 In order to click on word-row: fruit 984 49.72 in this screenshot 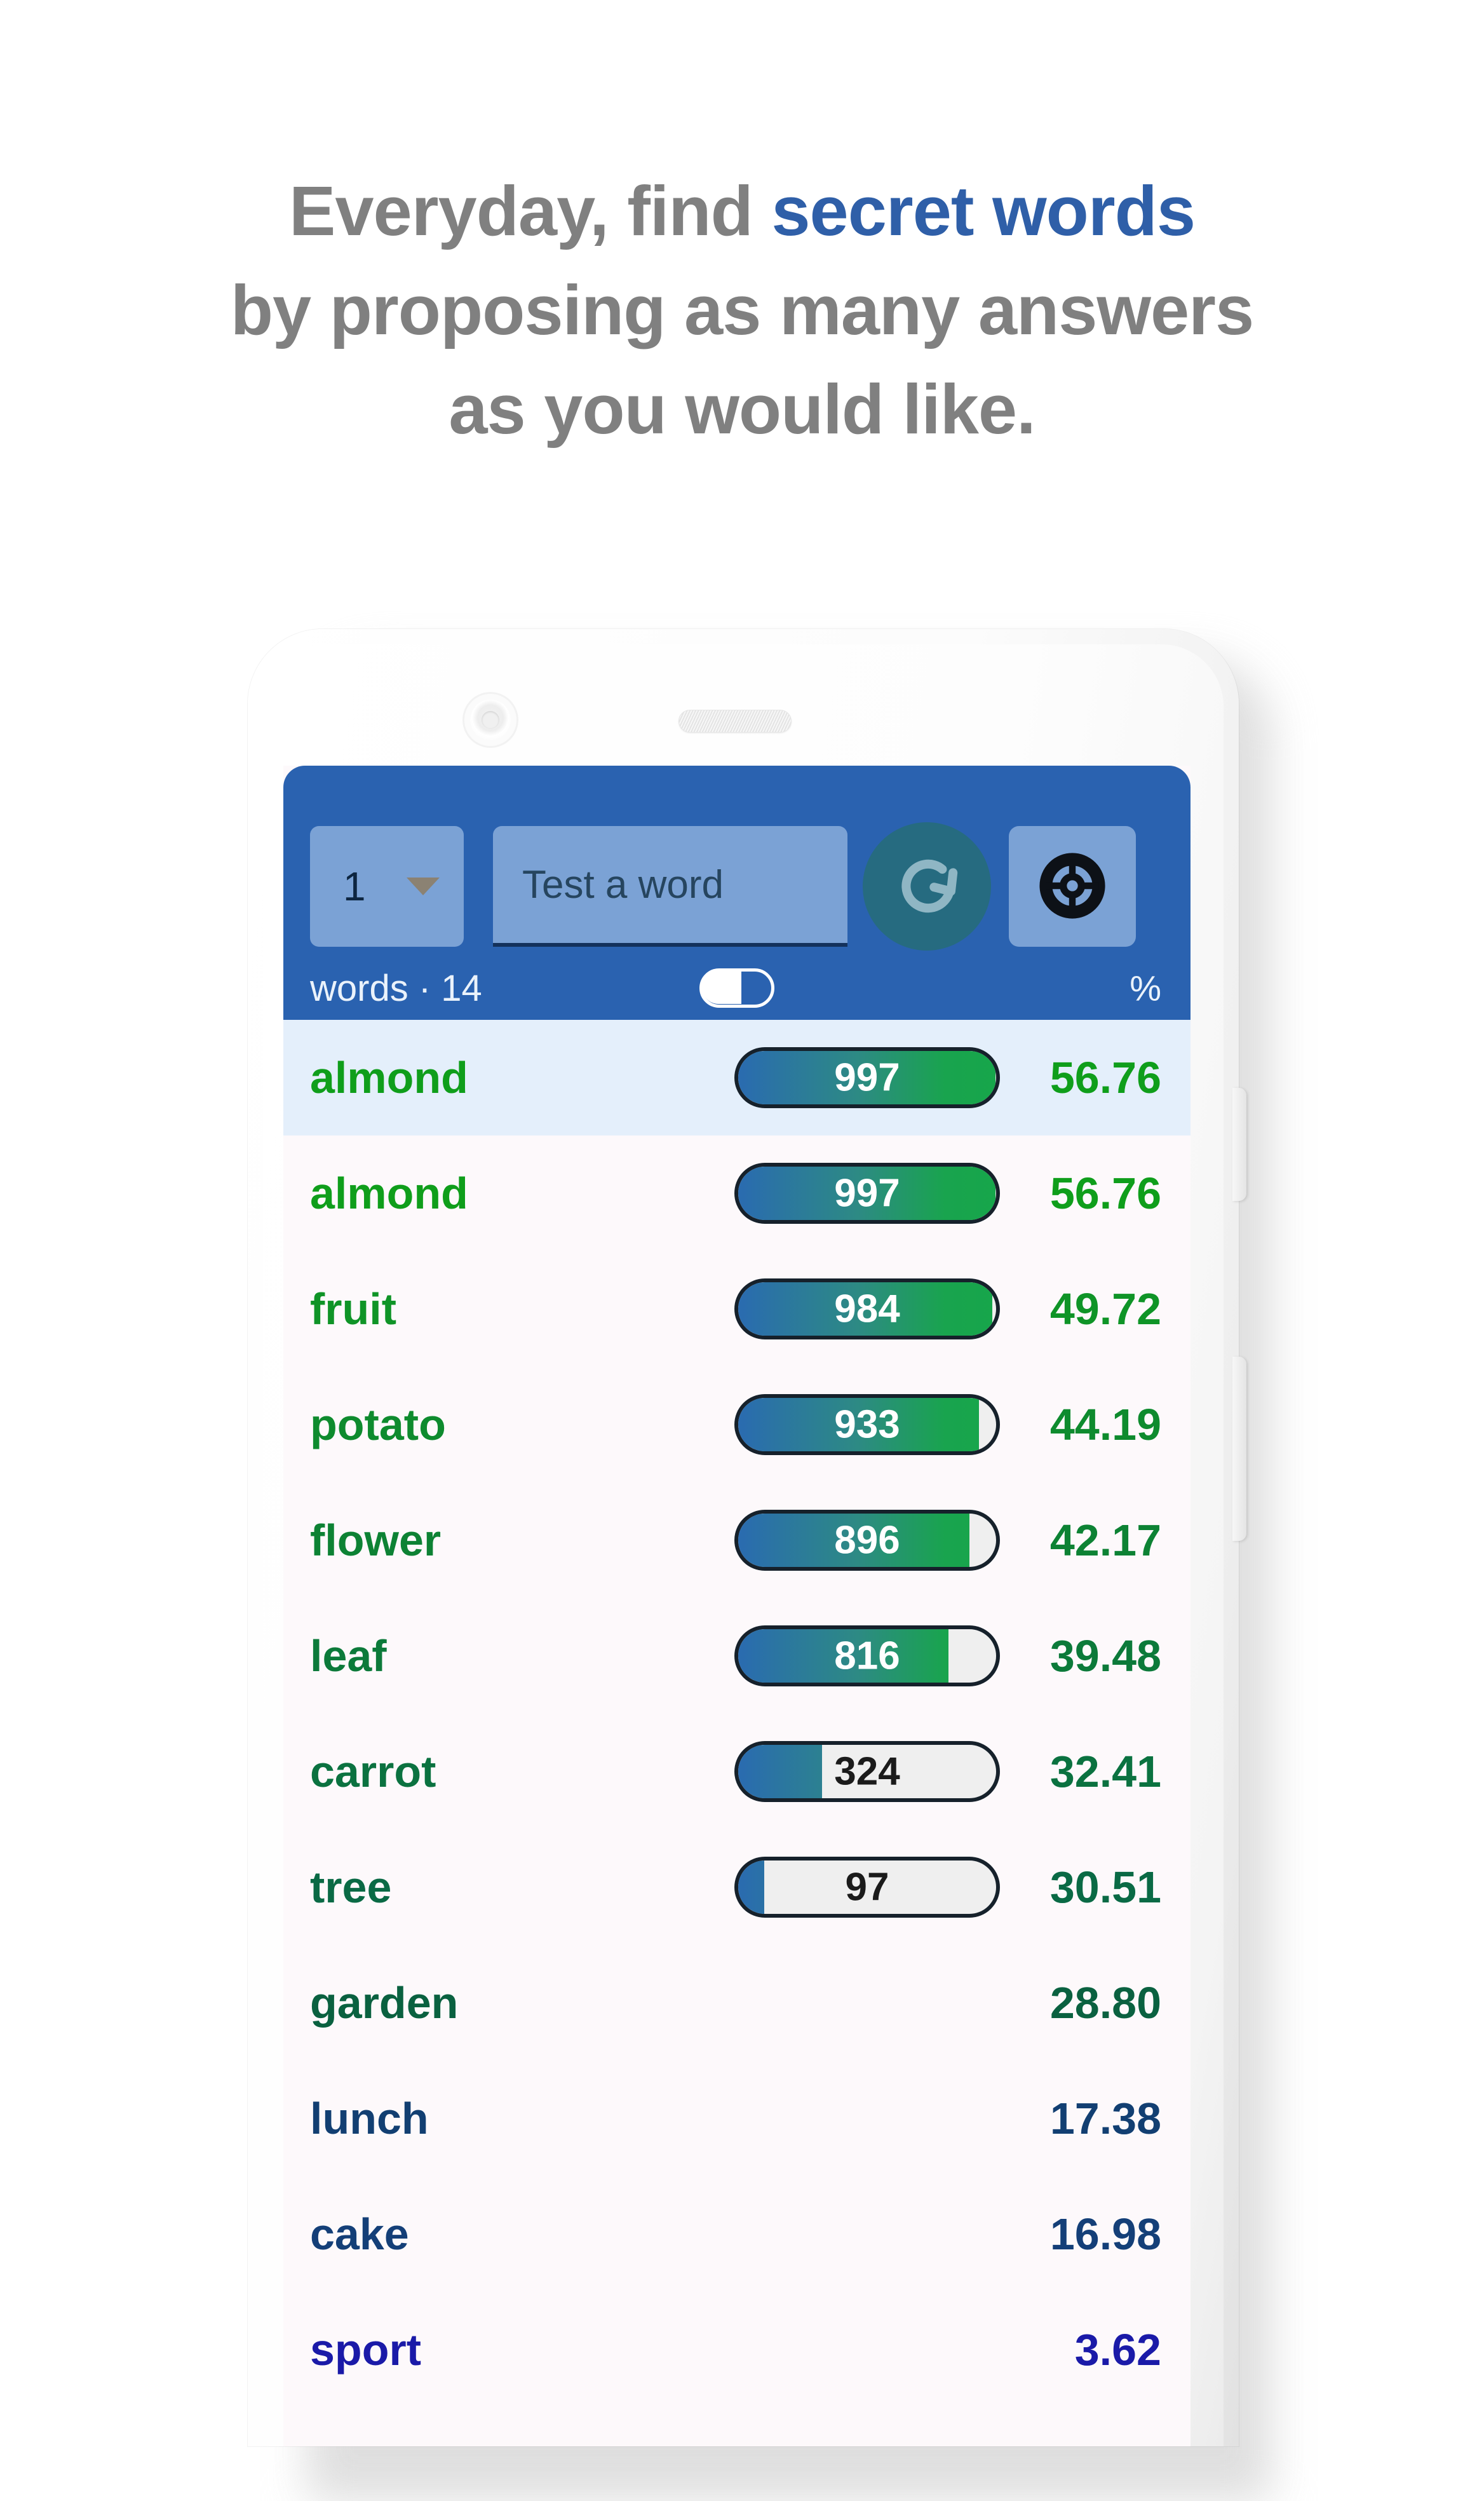, I will do `click(737, 1309)`.